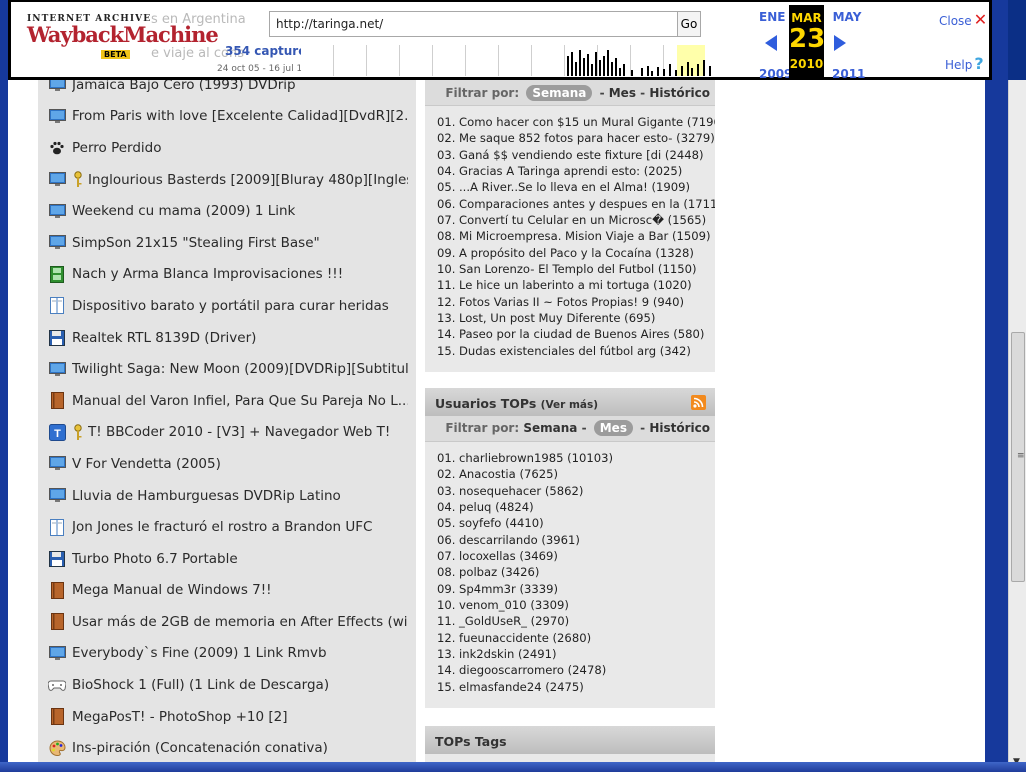 This screenshot has height=772, width=1026. What do you see at coordinates (576, 572) in the screenshot?
I see `list-item: 08. polbaz (3426)` at bounding box center [576, 572].